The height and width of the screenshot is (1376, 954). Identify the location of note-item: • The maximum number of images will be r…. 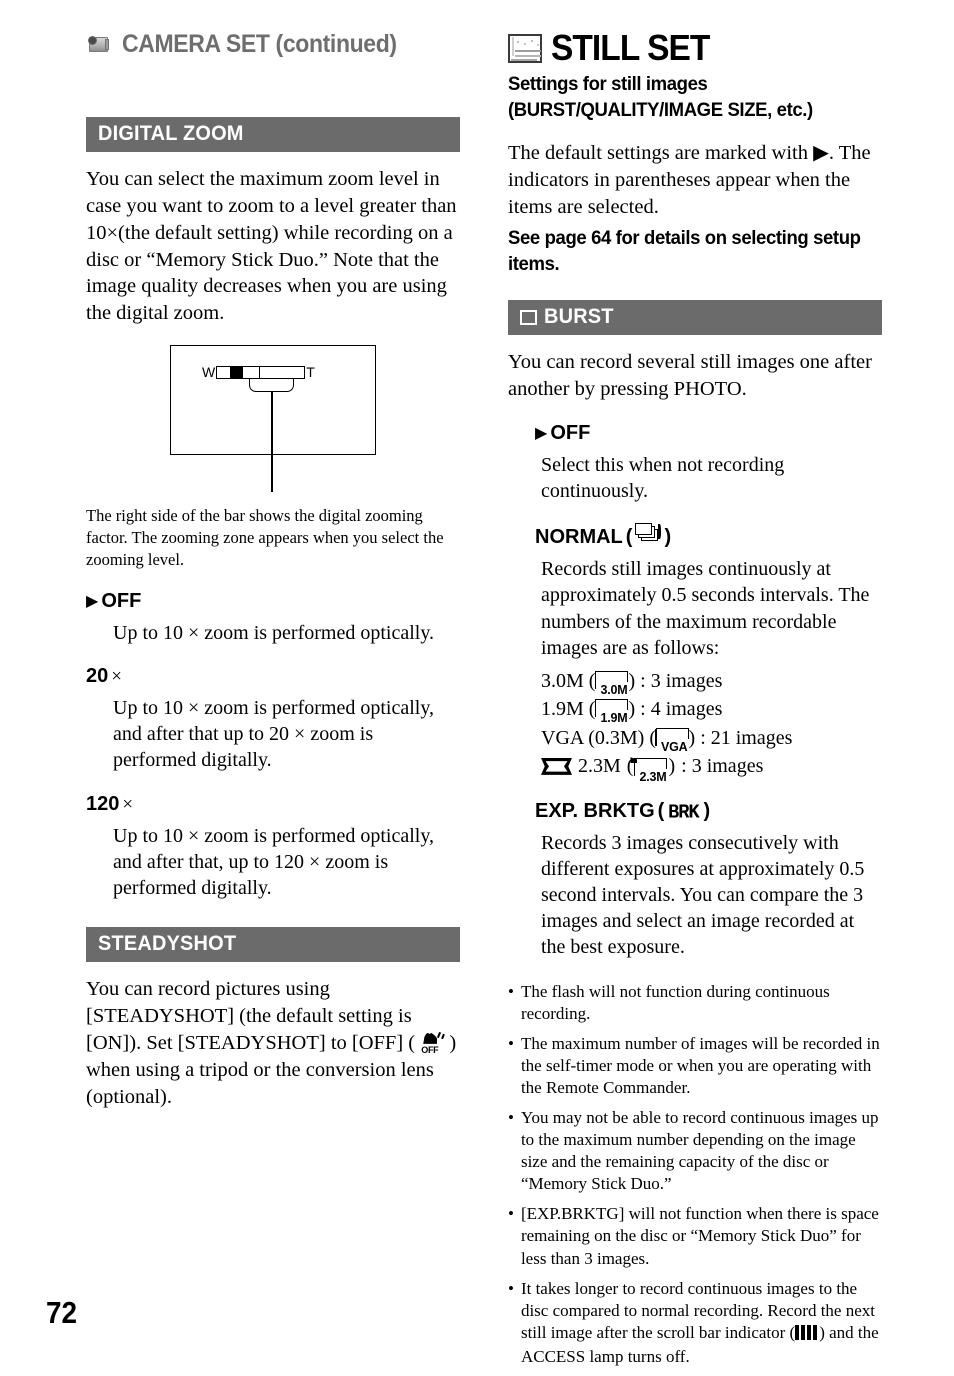
(695, 1066).